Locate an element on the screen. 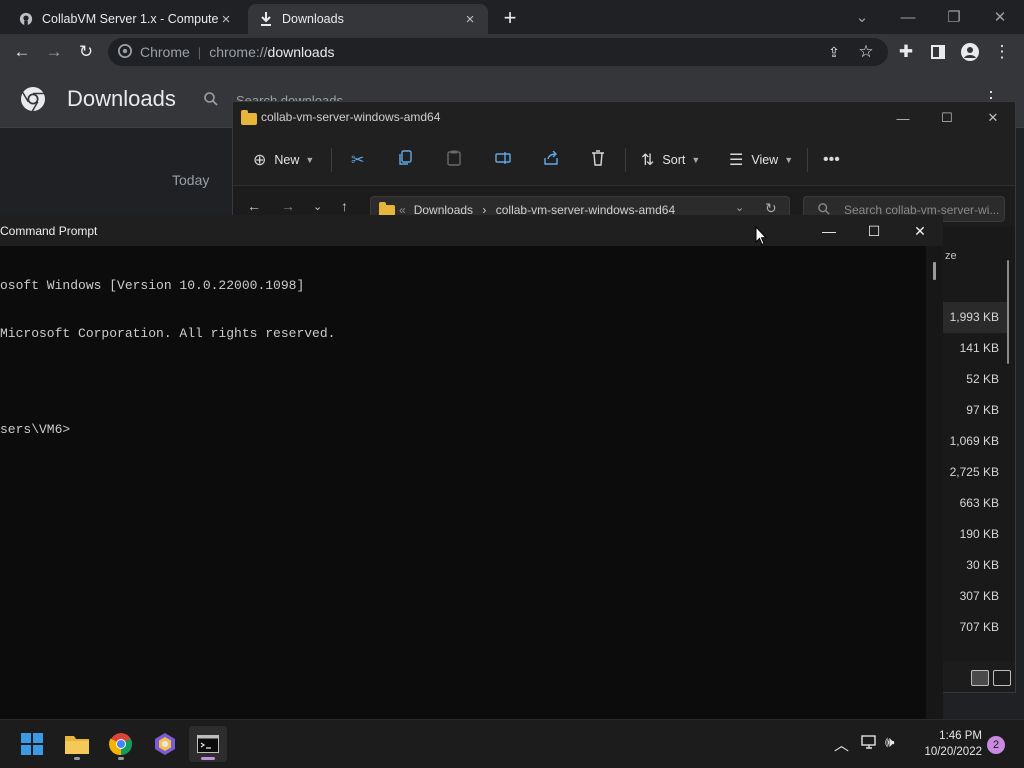 The width and height of the screenshot is (1024, 768). omnibox-url-path: downloads is located at coordinates (301, 52).